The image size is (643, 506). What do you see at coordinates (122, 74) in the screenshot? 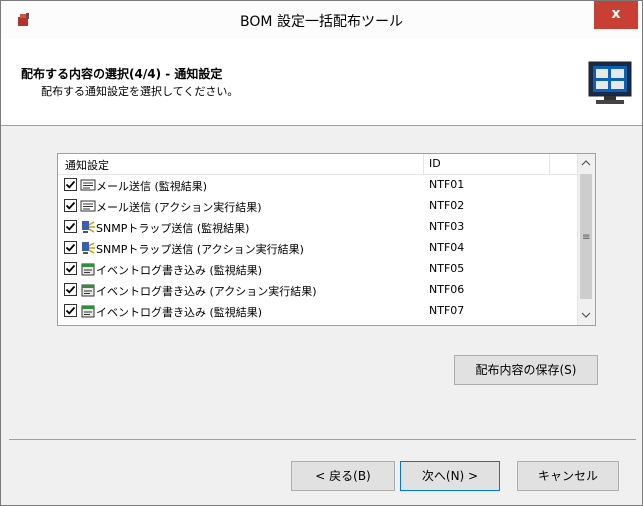
I see `page-title: 配布する内容の選択(4/4) - 通知設定` at bounding box center [122, 74].